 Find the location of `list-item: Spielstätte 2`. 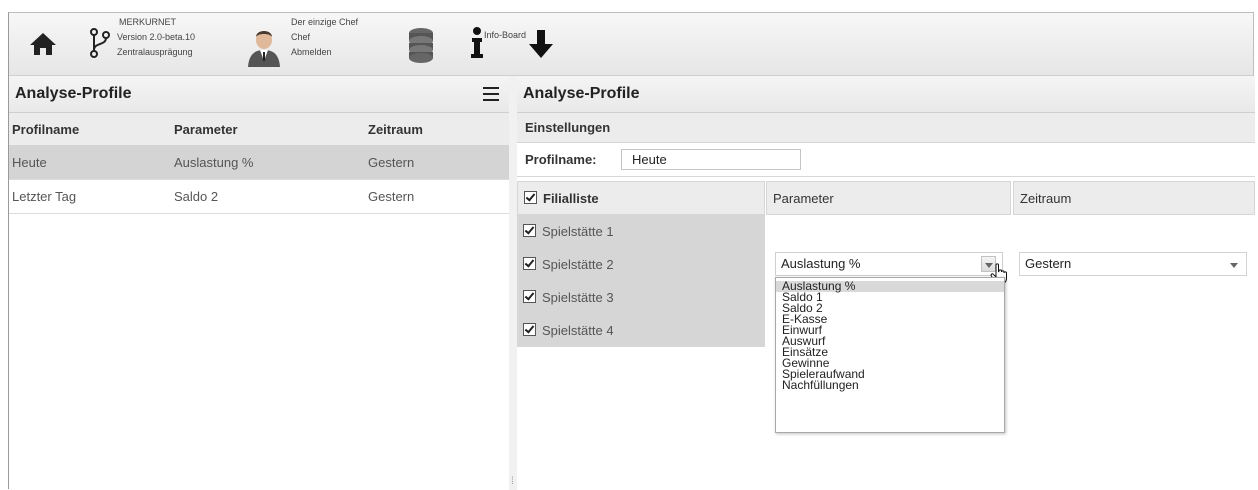

list-item: Spielstätte 2 is located at coordinates (641, 264).